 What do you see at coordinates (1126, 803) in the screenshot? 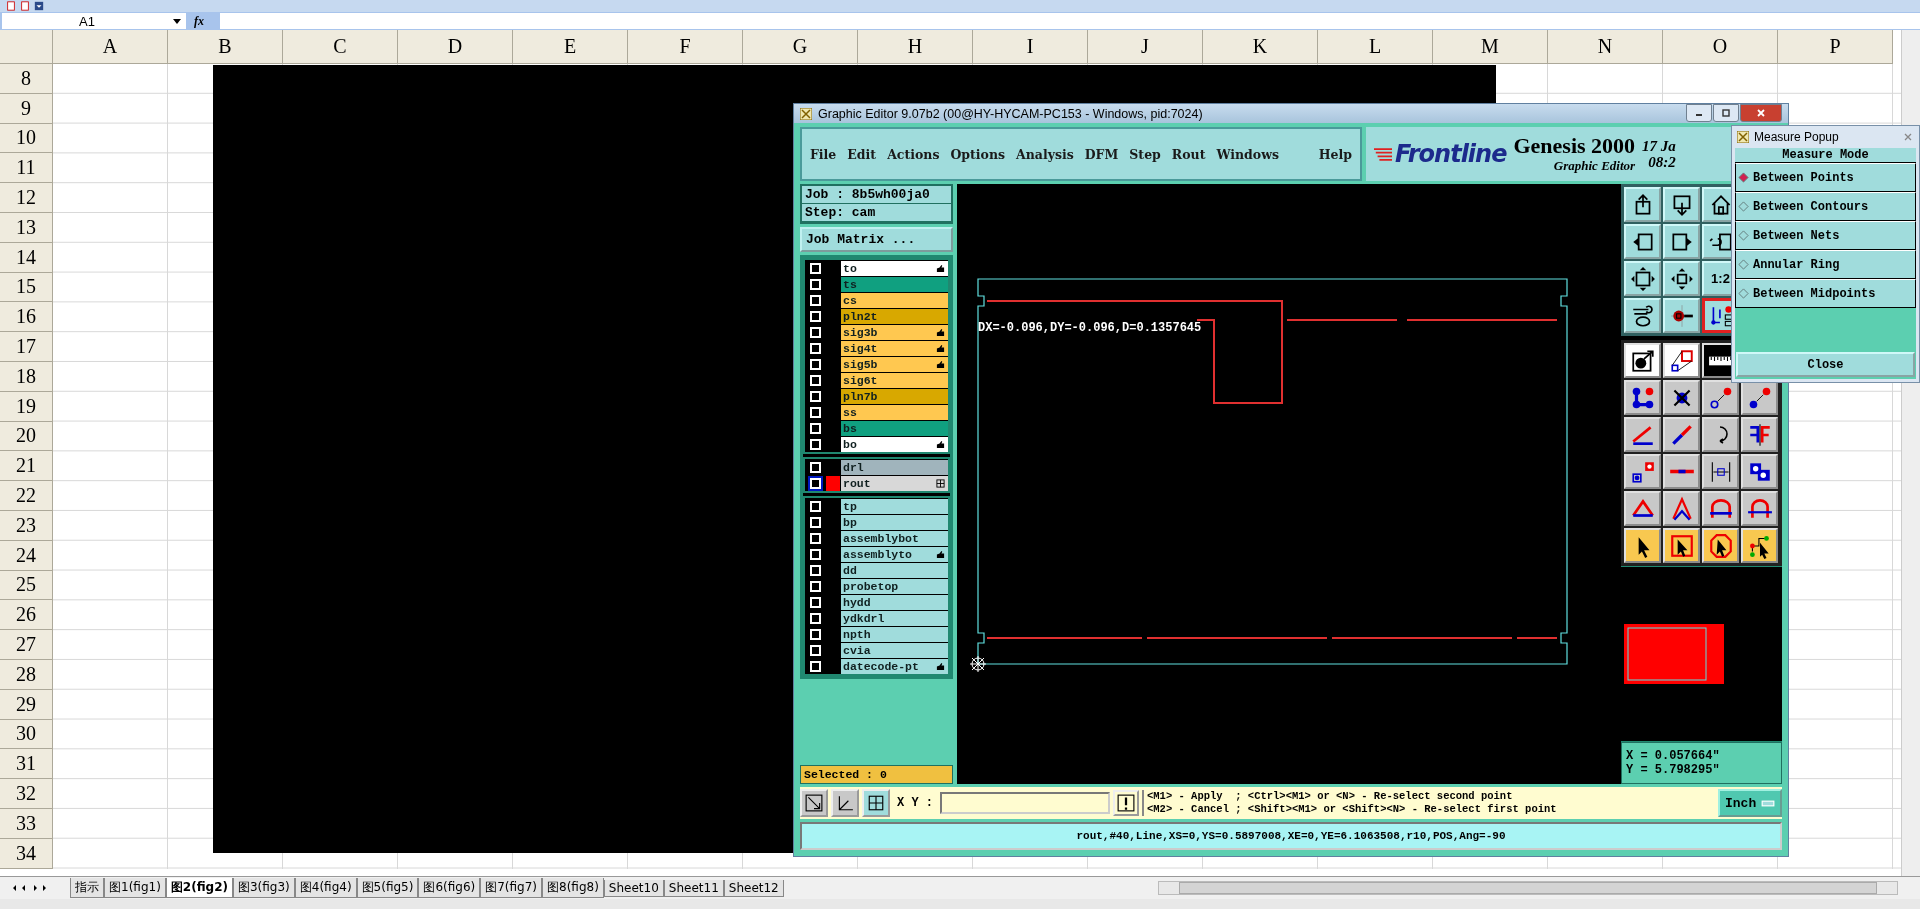
I see `alert-button` at bounding box center [1126, 803].